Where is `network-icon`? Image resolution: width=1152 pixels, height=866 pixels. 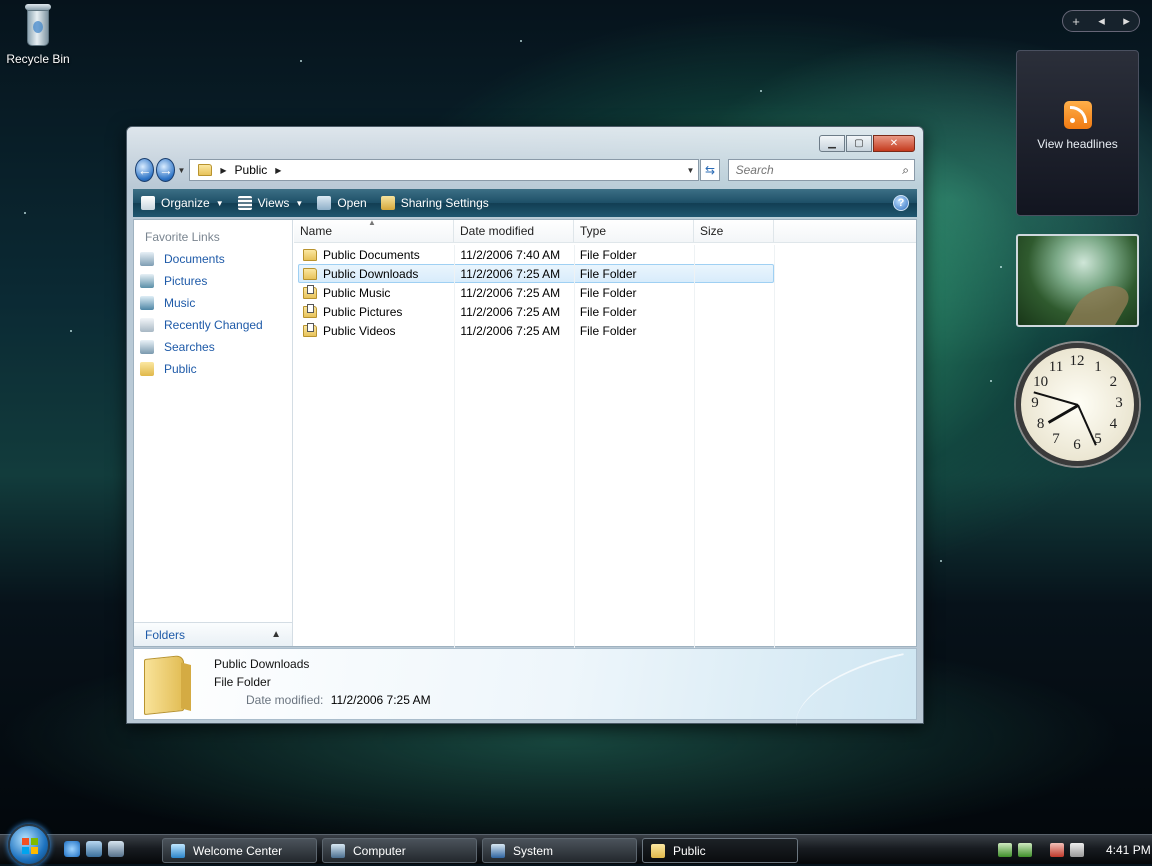
network-icon is located at coordinates (1057, 850).